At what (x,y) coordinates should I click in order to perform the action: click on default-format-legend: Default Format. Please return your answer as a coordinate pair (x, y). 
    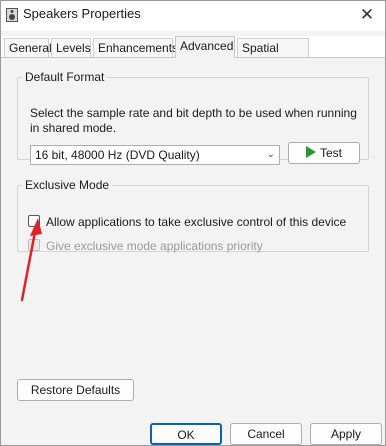
    Looking at the image, I should click on (65, 77).